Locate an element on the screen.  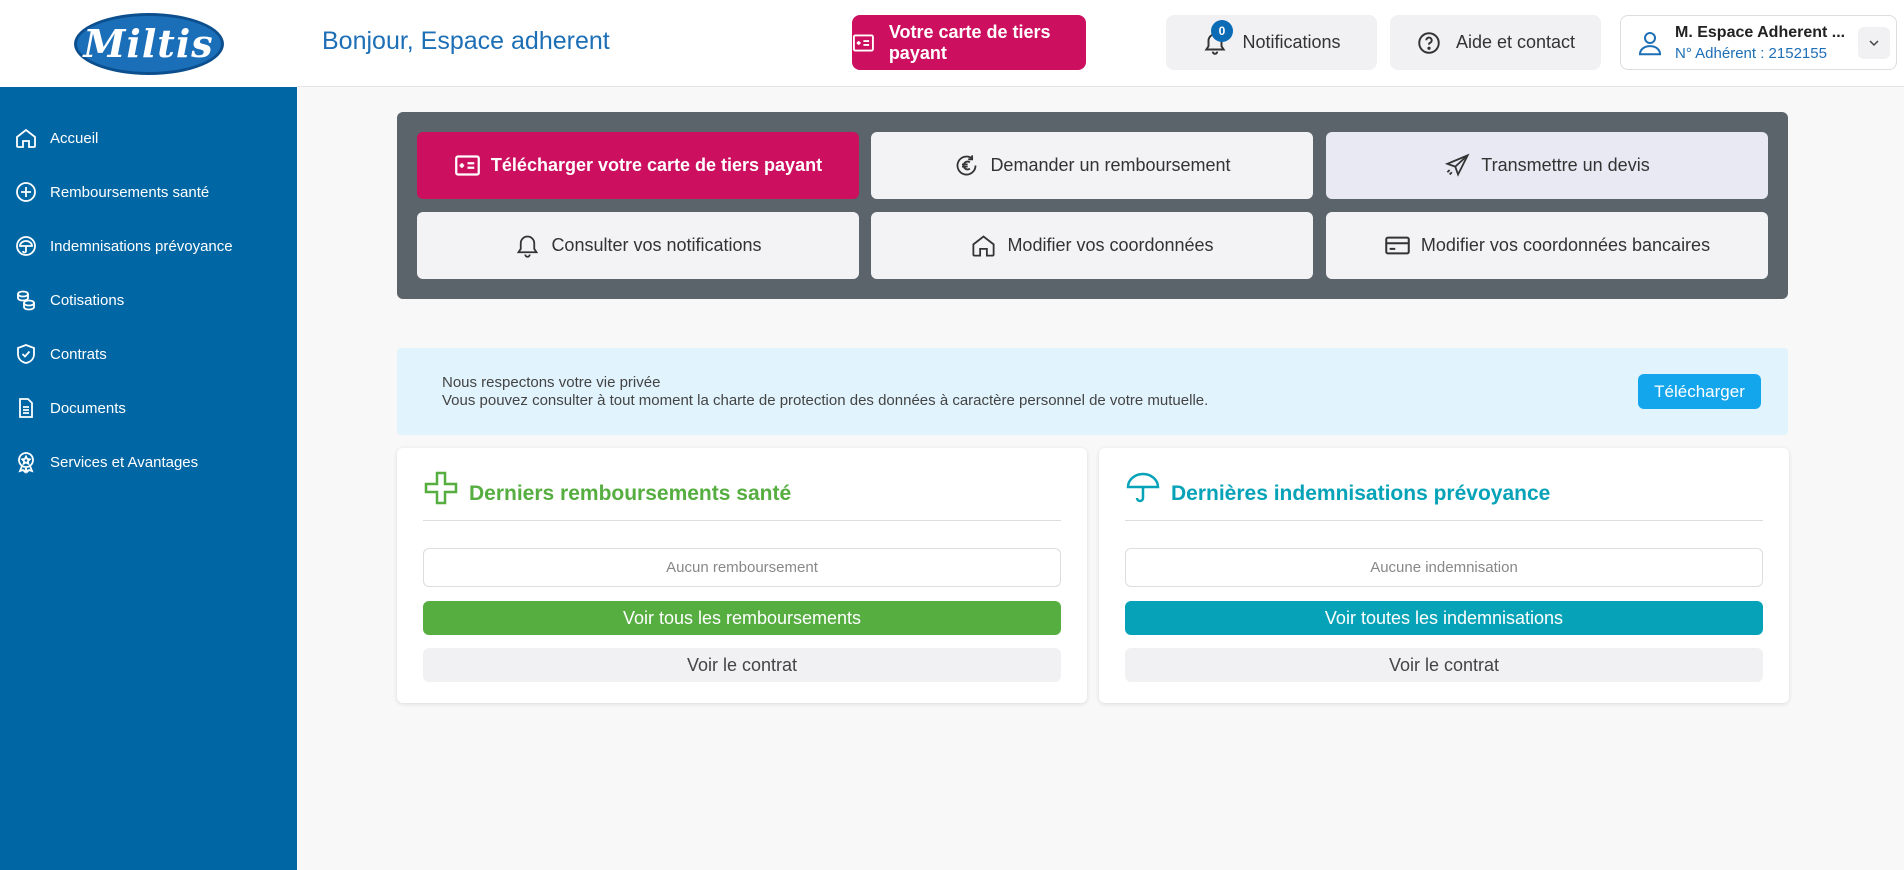
health-plus-icon is located at coordinates (26, 192).